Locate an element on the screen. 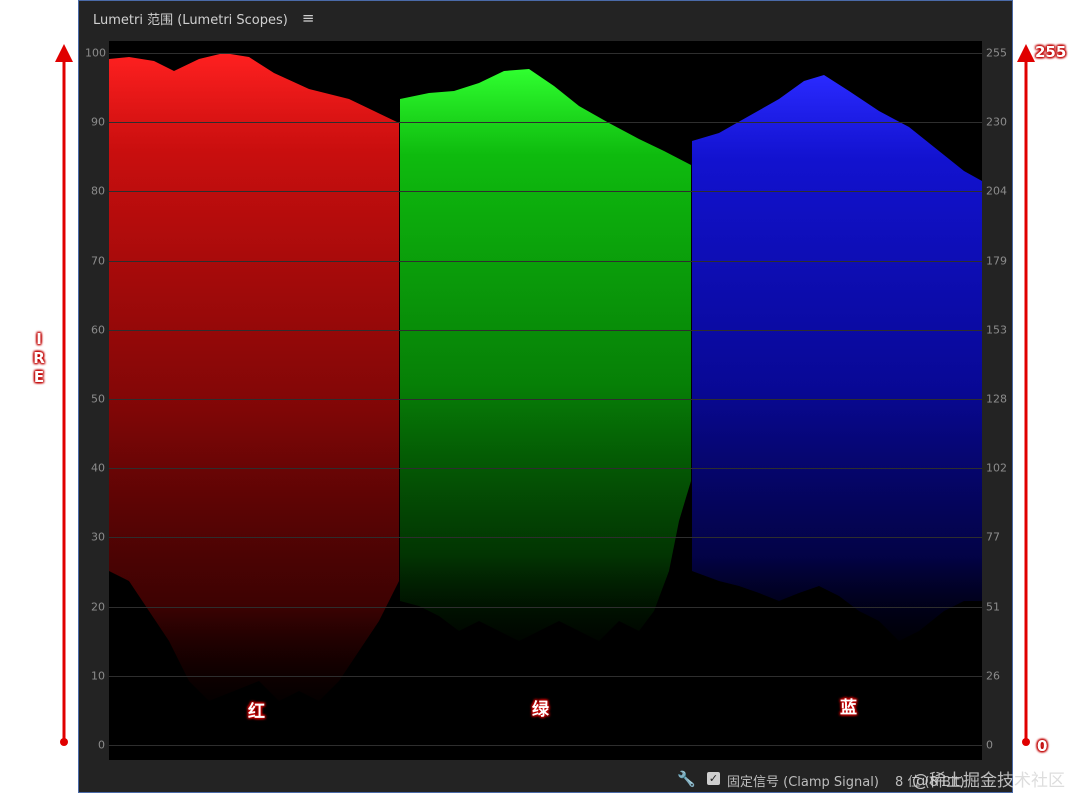 The height and width of the screenshot is (795, 1080). watermark: @稀土掘金技术社区 is located at coordinates (988, 781).